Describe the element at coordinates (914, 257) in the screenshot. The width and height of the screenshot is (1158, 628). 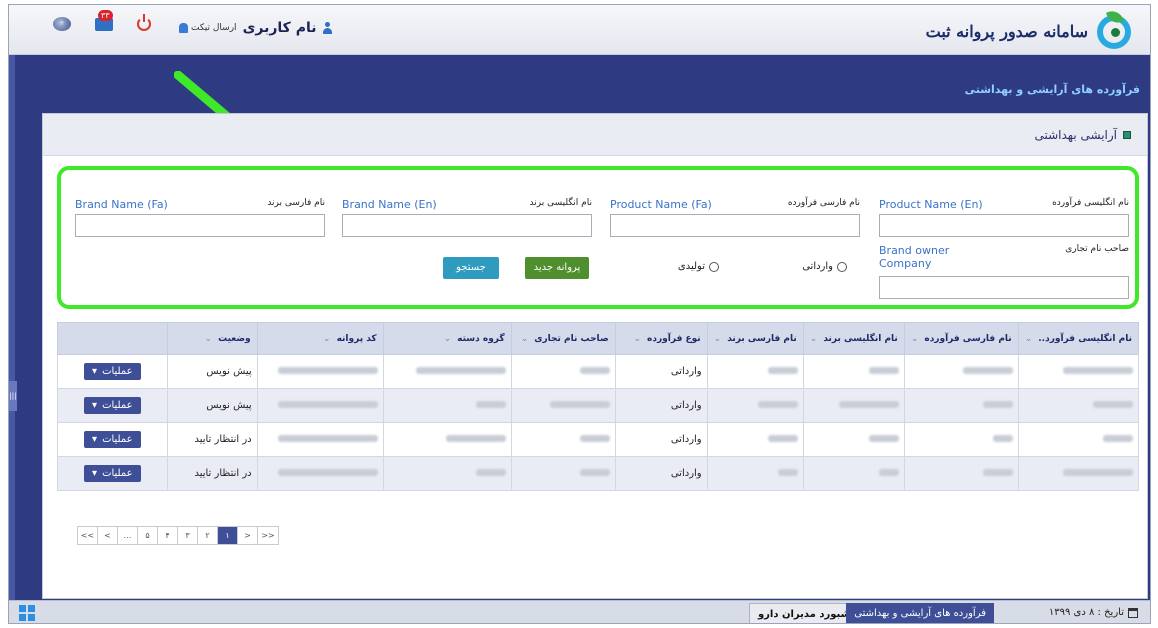
I see `label-en: Brand owner Company` at that location.